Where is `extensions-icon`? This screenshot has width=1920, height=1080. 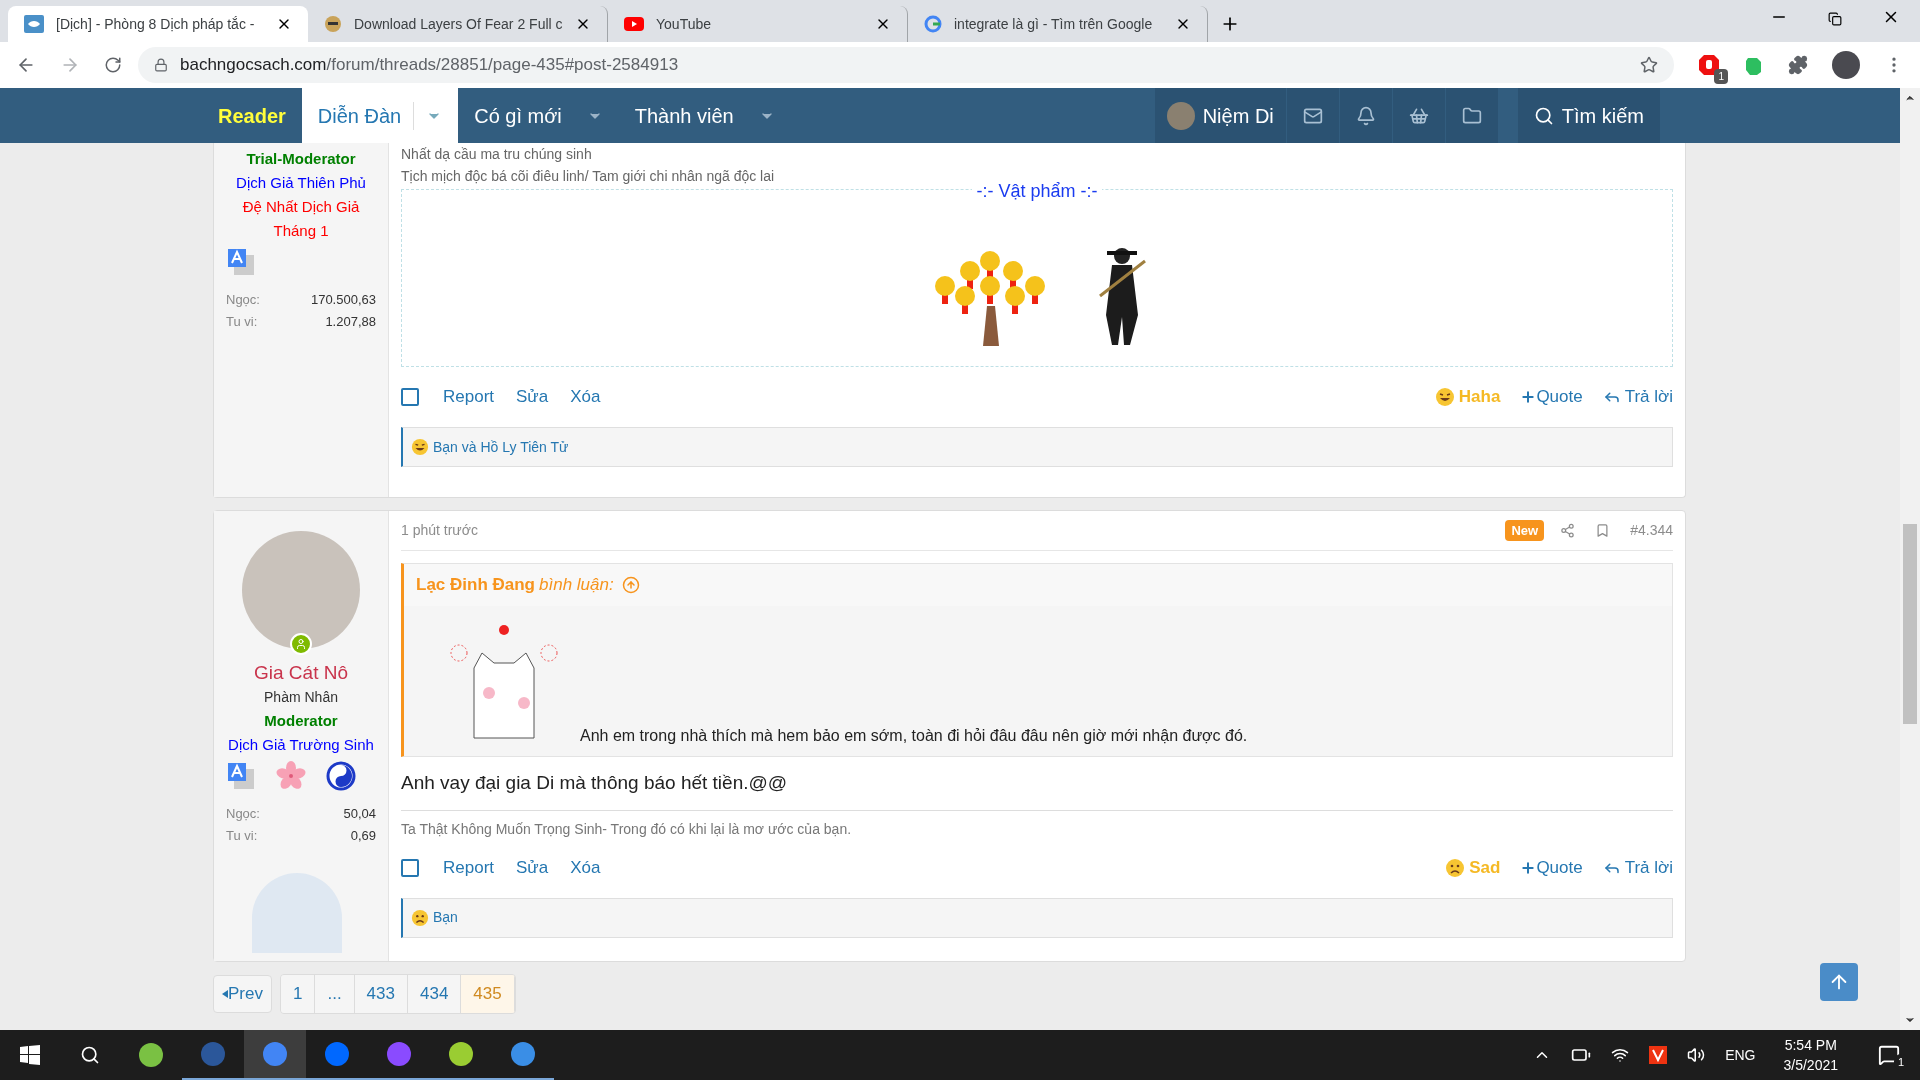
extensions-icon is located at coordinates (1798, 65).